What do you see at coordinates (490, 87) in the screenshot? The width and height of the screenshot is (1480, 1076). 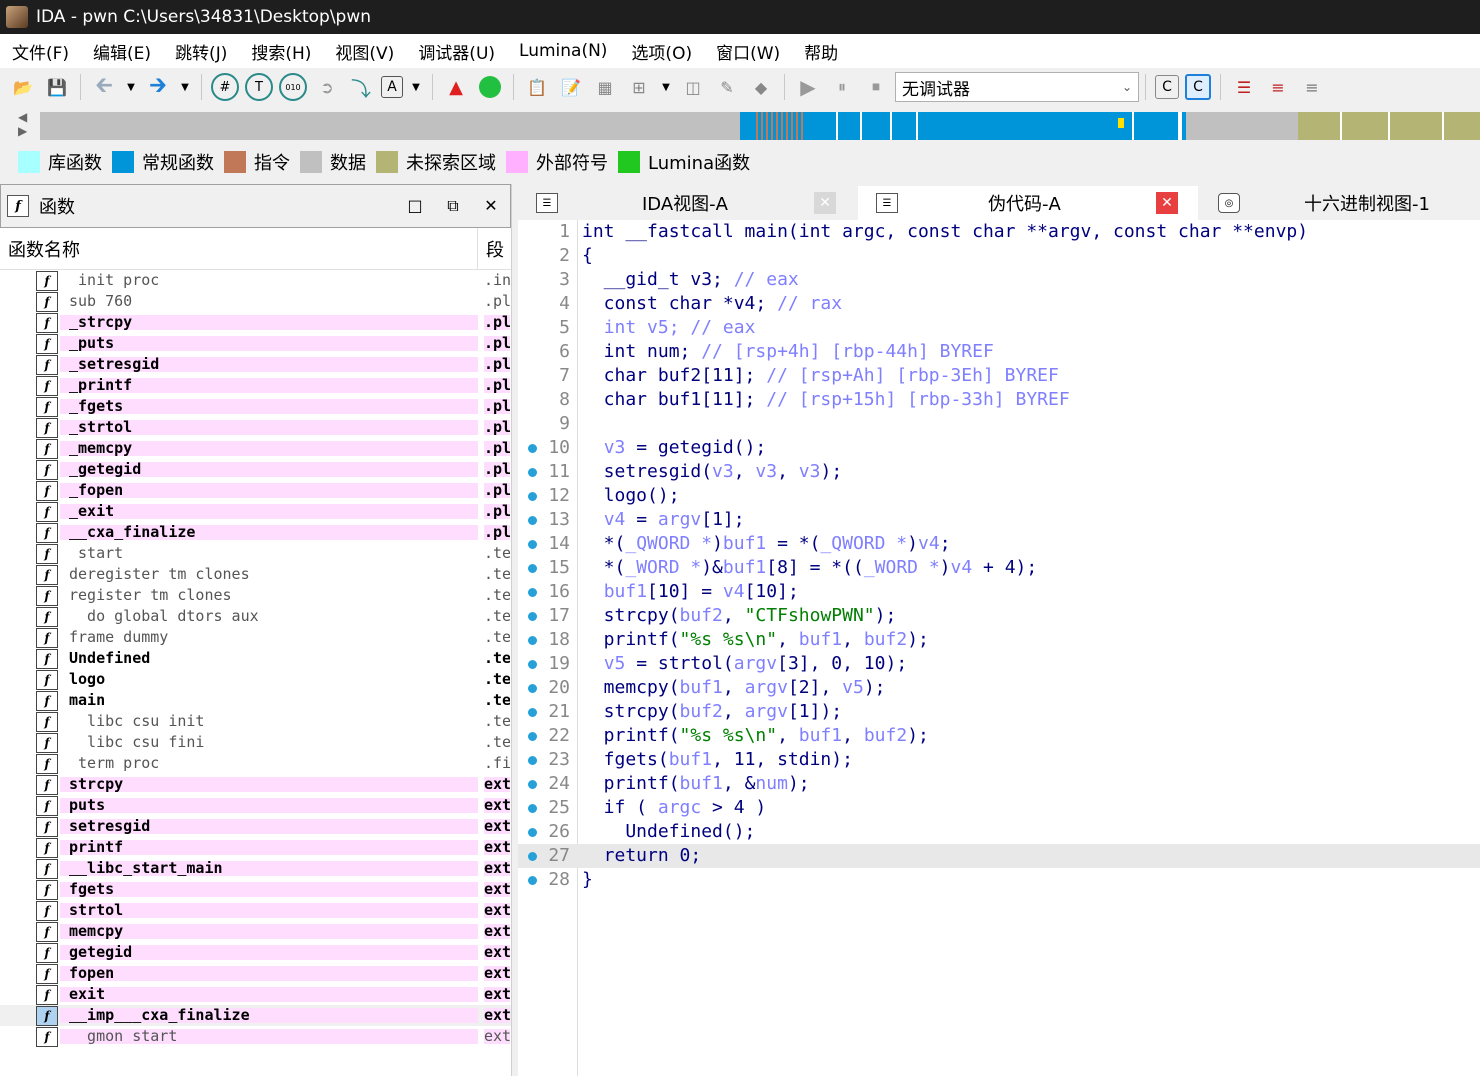 I see `green-circle-icon` at bounding box center [490, 87].